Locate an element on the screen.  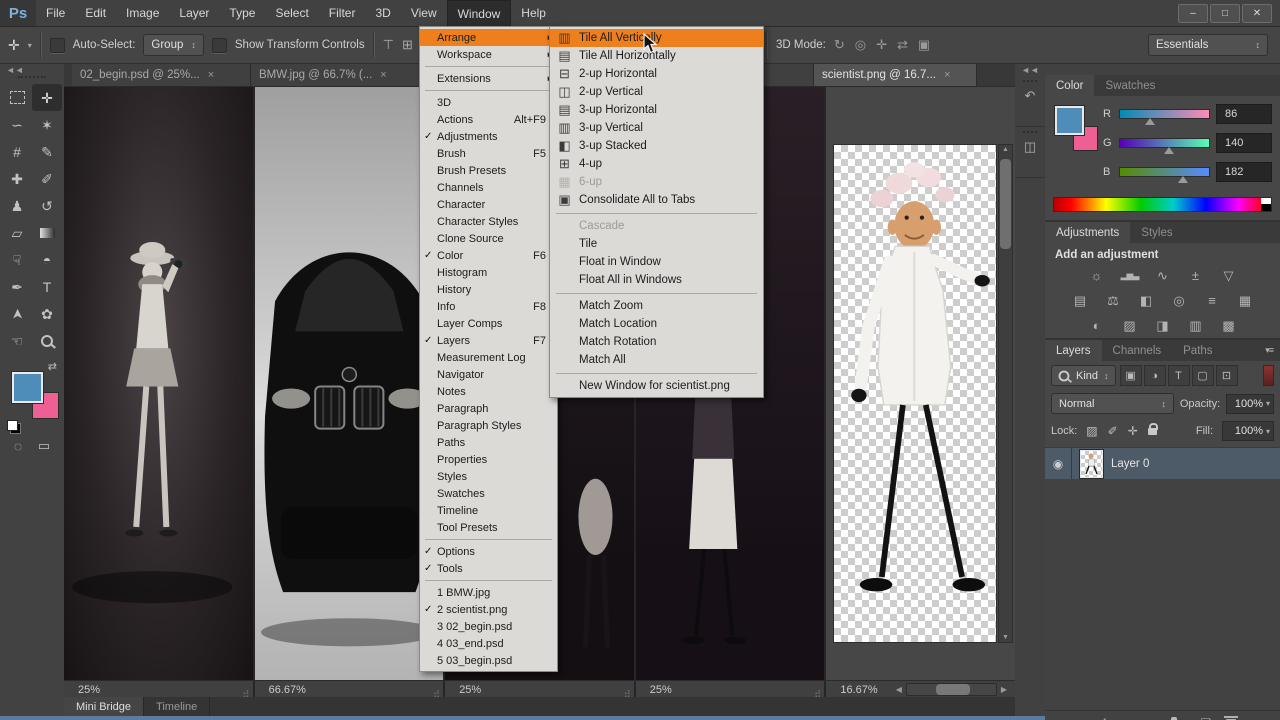
window-menu-item: Arrange ► is located at coordinates (488, 37).